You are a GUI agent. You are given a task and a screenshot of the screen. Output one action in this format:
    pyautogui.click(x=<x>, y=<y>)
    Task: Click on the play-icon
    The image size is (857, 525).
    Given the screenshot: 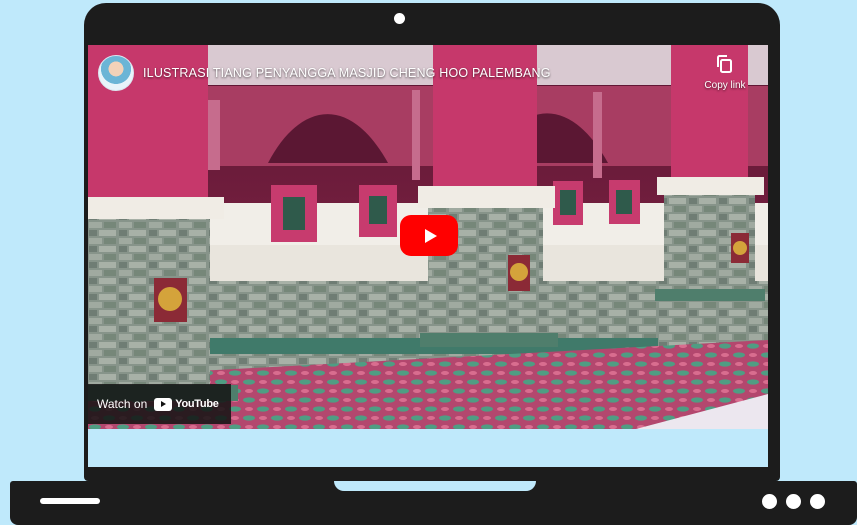 What is the action you would take?
    pyautogui.click(x=431, y=235)
    